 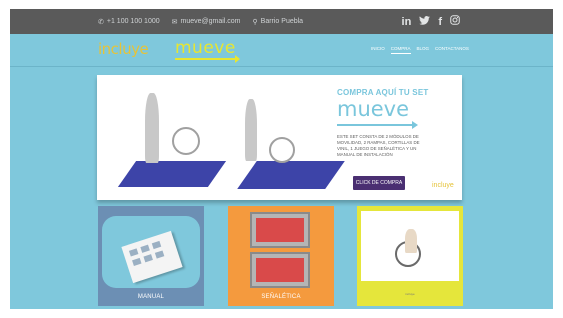 I want to click on card-label: SEÑALÉTICA, so click(x=281, y=297).